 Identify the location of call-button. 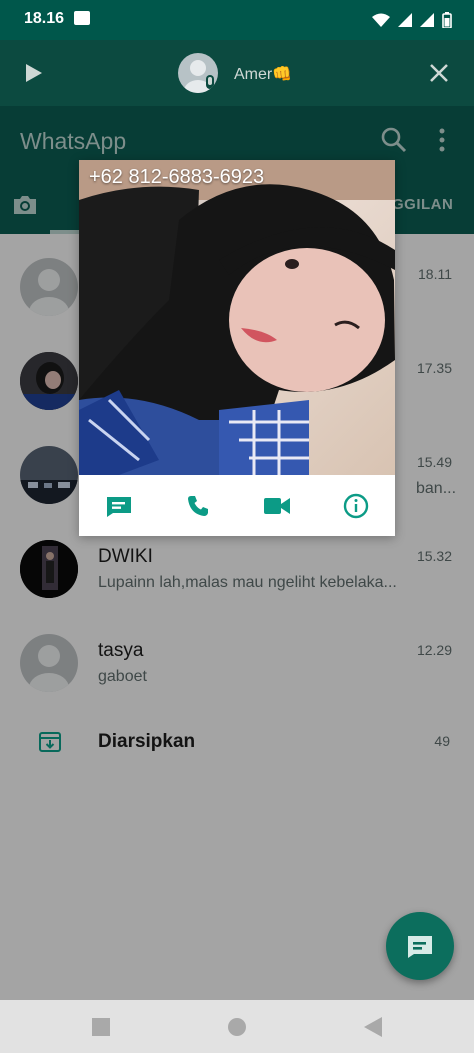
(198, 506).